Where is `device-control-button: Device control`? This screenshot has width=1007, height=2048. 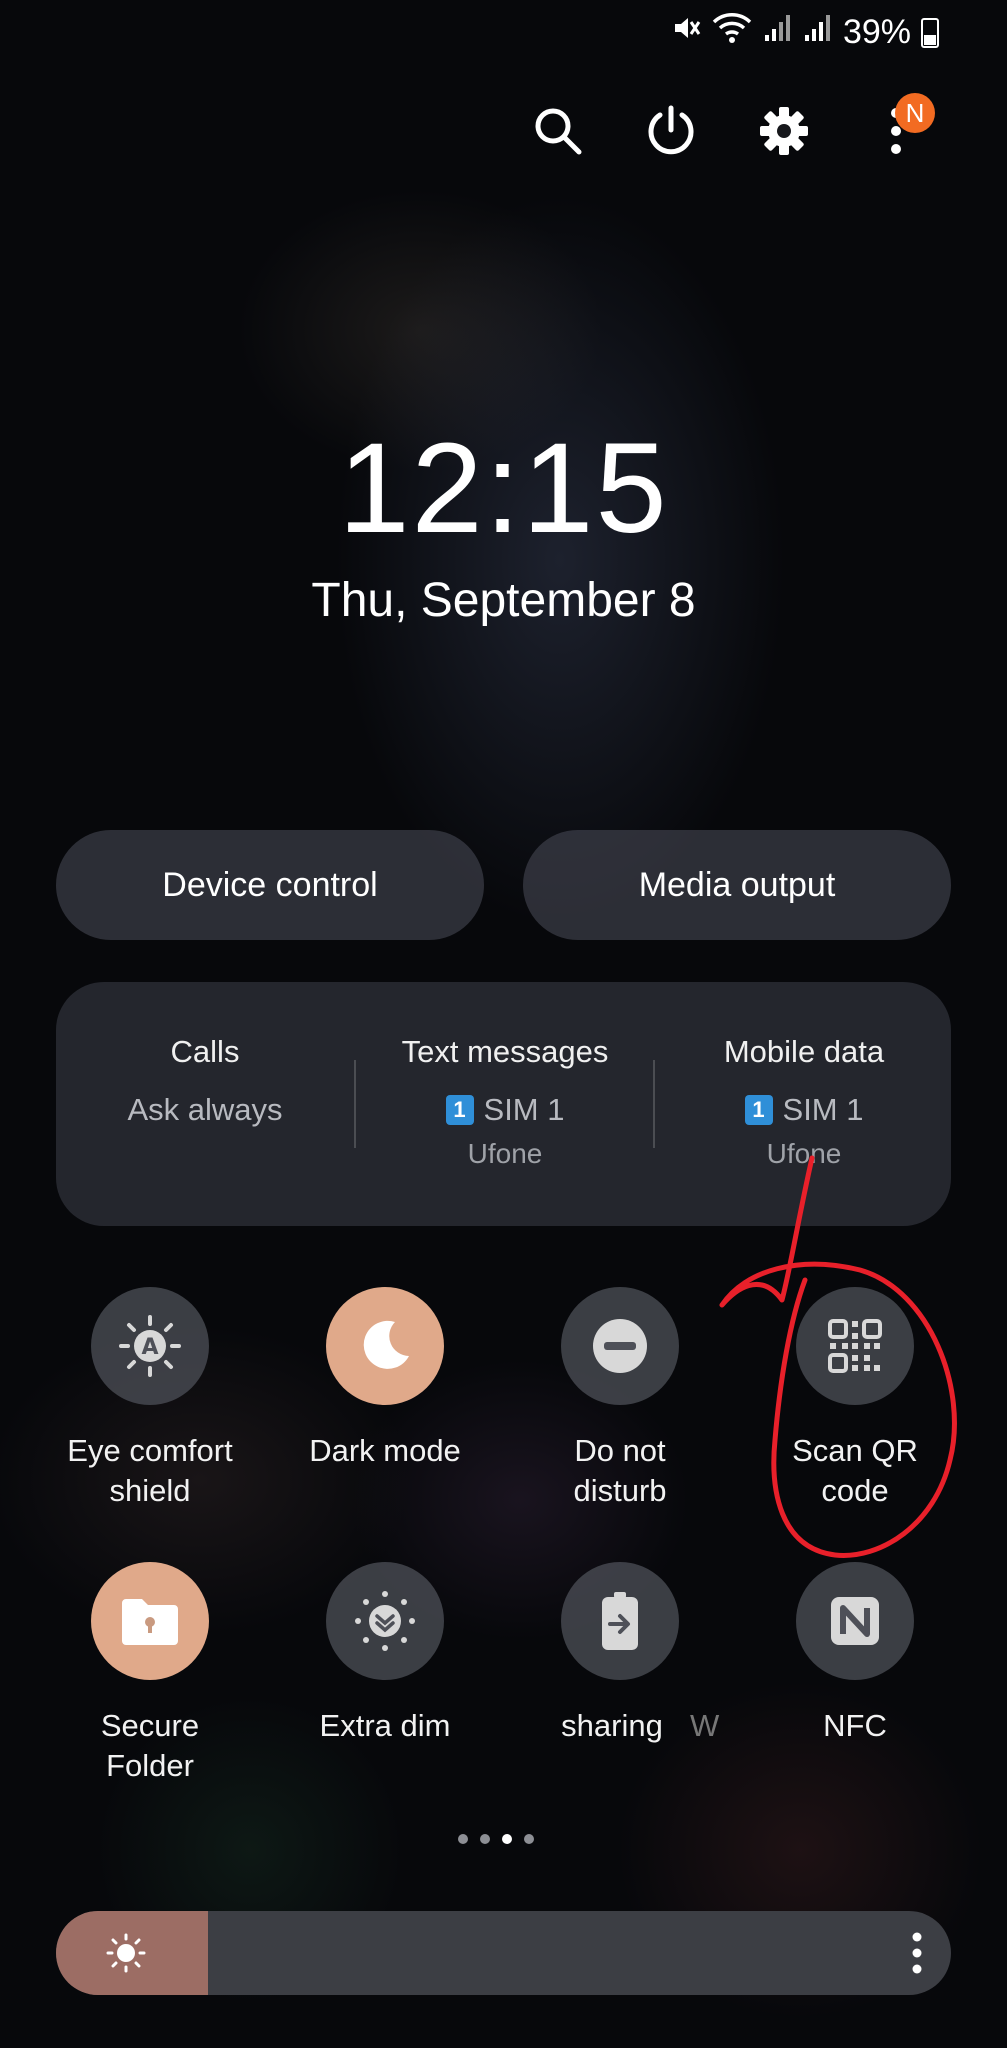
device-control-button: Device control is located at coordinates (270, 885).